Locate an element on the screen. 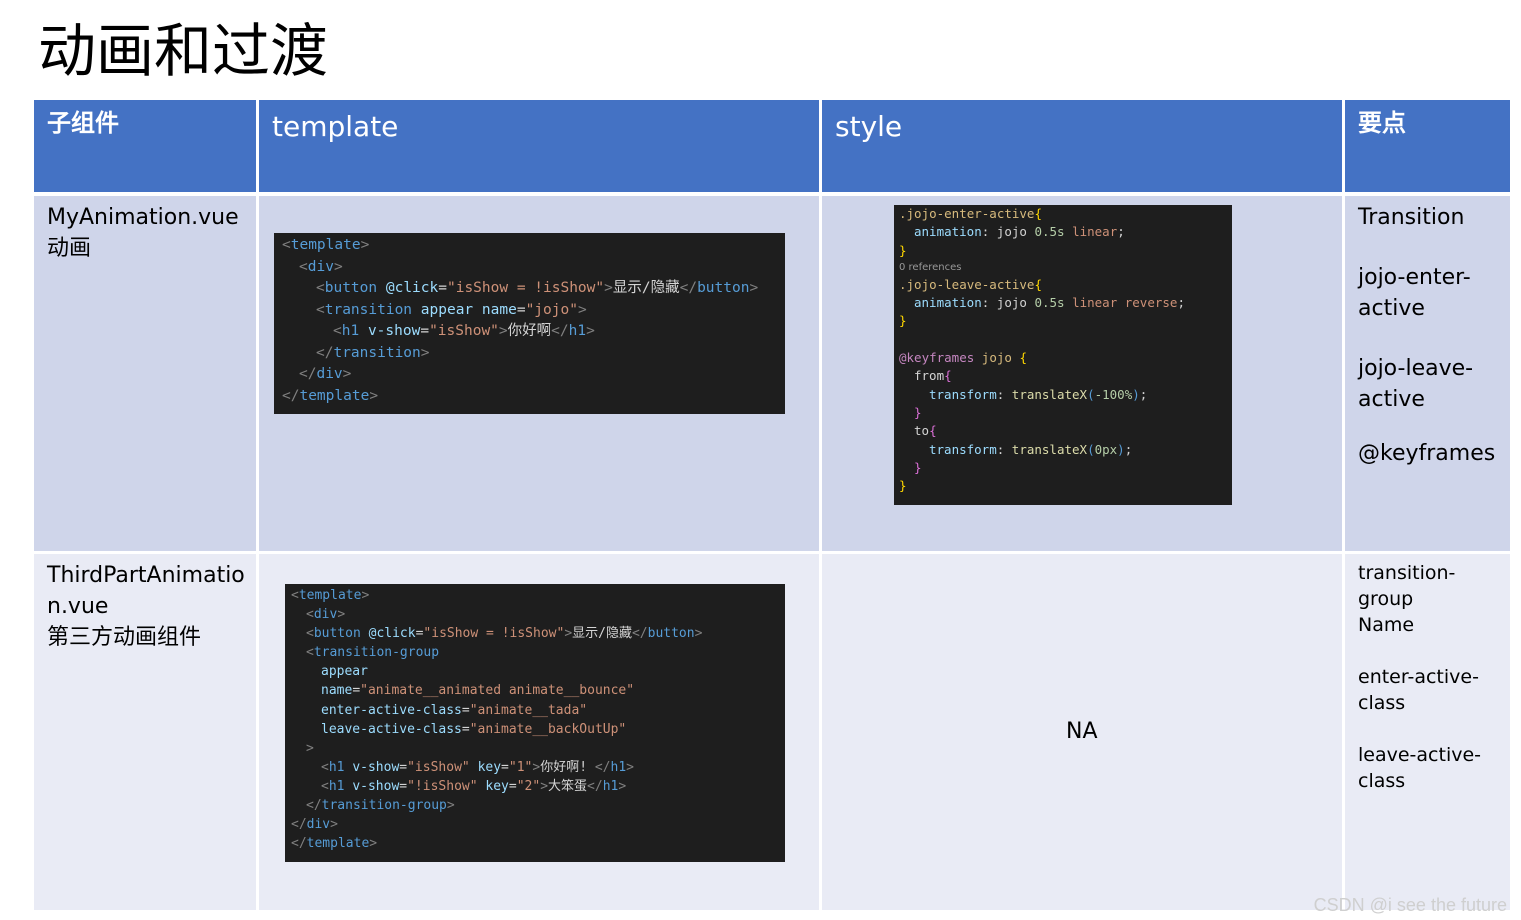 Image resolution: width=1521 pixels, height=920 pixels. row1-component-cell: MyAnimation.vue 动画 is located at coordinates (145, 373).